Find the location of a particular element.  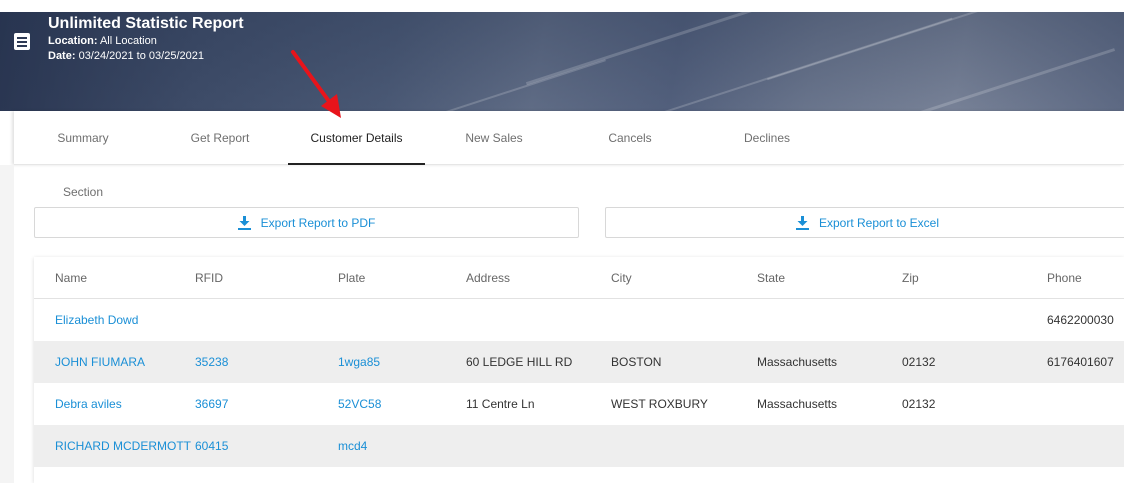

table-row: Elizabeth Dowd 6462200030 is located at coordinates (579, 320).